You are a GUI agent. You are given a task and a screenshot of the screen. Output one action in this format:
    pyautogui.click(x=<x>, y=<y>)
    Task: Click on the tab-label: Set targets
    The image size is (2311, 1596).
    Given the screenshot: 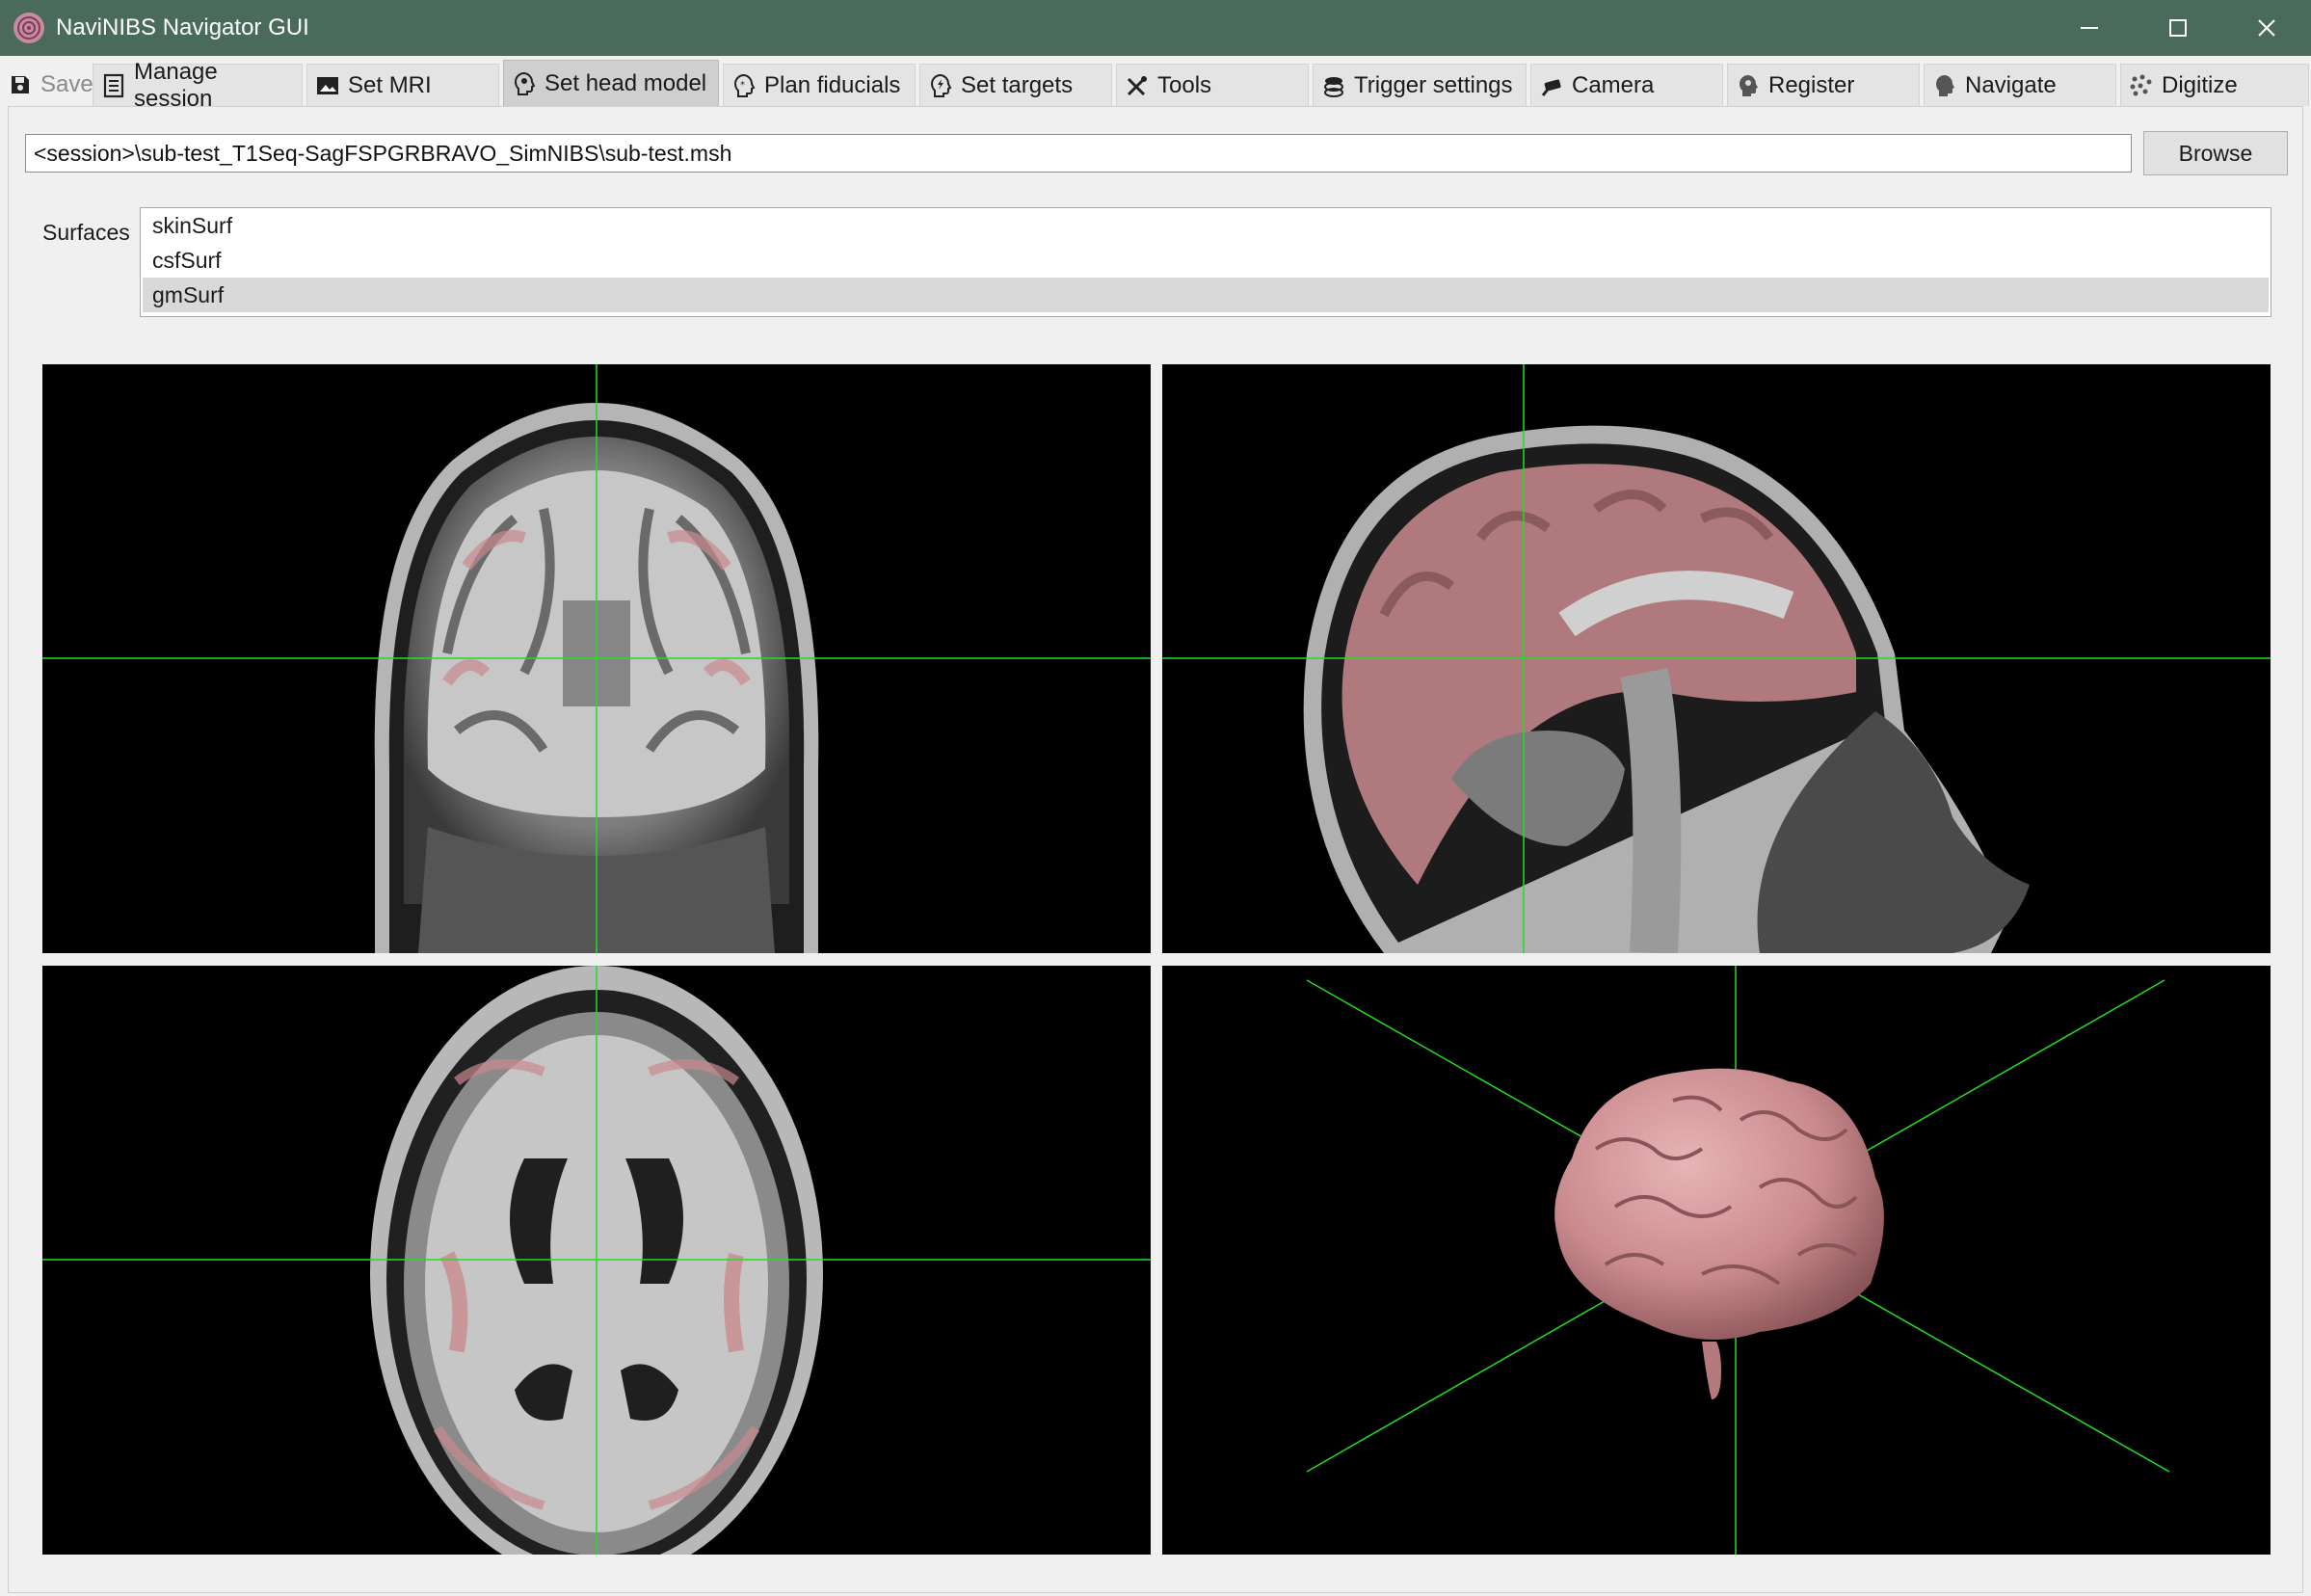 What is the action you would take?
    pyautogui.click(x=1018, y=84)
    